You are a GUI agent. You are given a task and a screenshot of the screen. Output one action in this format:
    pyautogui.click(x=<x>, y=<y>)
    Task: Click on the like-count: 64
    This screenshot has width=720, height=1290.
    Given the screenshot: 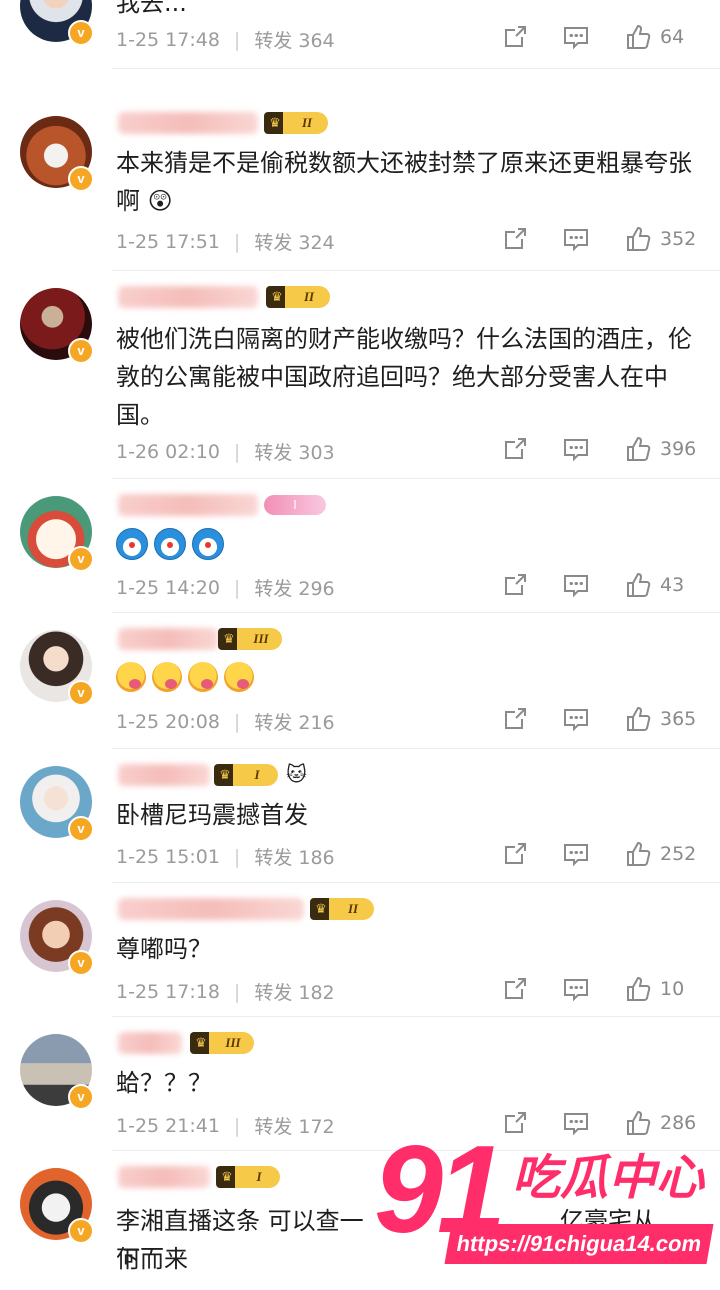 What is the action you would take?
    pyautogui.click(x=672, y=37)
    